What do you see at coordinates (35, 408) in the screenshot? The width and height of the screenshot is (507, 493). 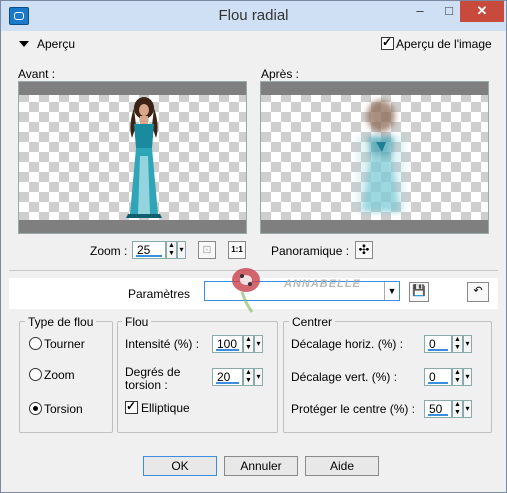 I see `radio-torsion` at bounding box center [35, 408].